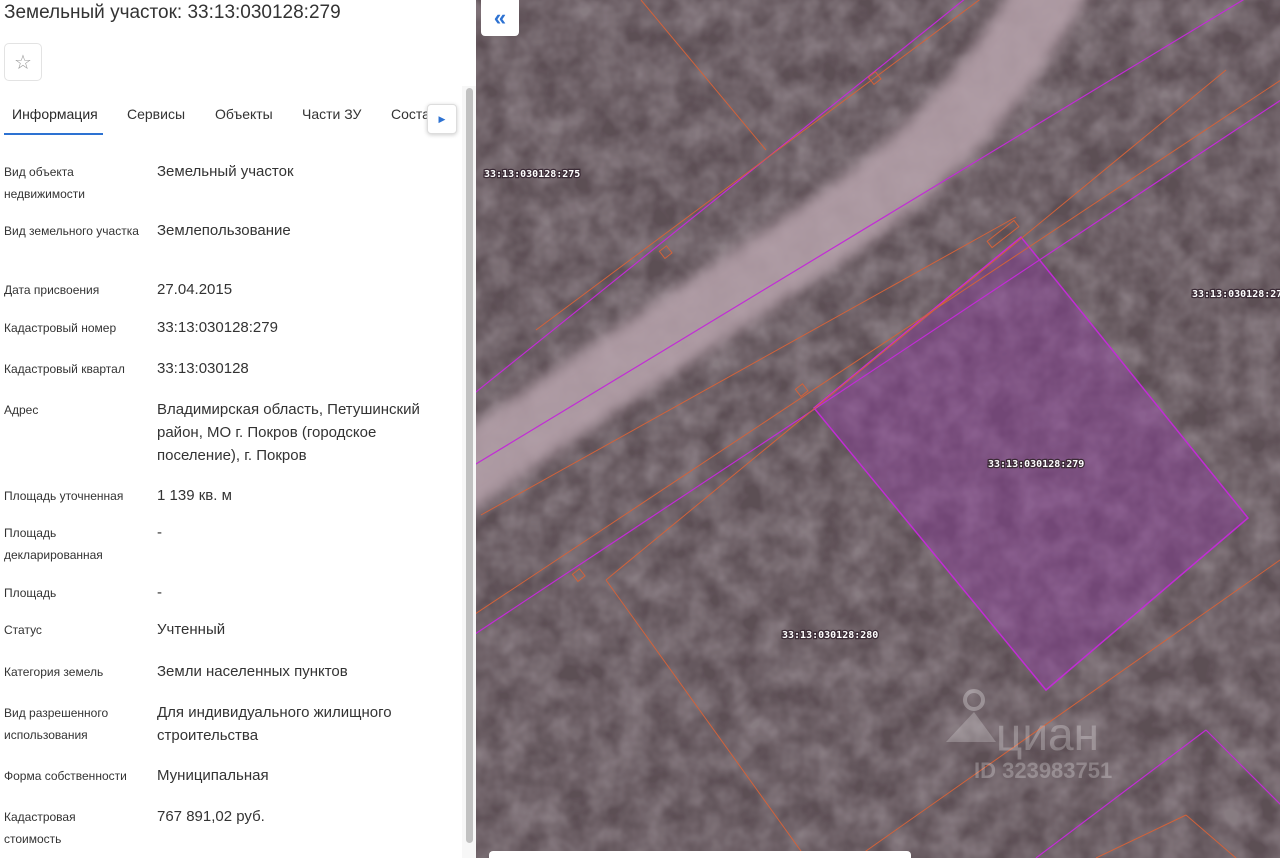 The image size is (1280, 858). What do you see at coordinates (252, 671) in the screenshot?
I see `field-value-land-category: Земли населенных пунктов` at bounding box center [252, 671].